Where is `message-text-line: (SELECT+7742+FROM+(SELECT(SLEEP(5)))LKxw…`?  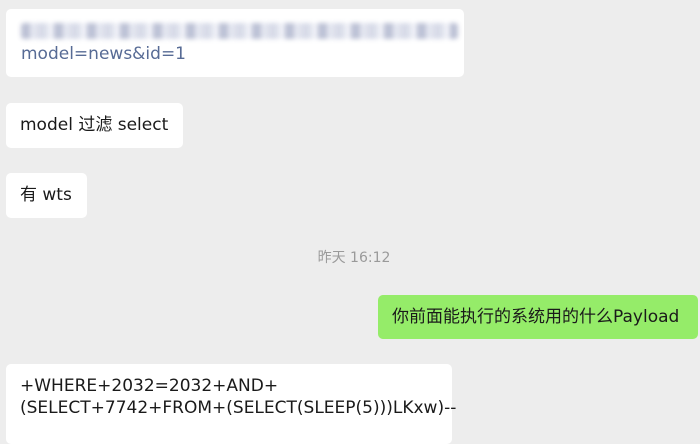
message-text-line: (SELECT+7742+FROM+(SELECT(SLEEP(5)))LKxw… is located at coordinates (238, 408).